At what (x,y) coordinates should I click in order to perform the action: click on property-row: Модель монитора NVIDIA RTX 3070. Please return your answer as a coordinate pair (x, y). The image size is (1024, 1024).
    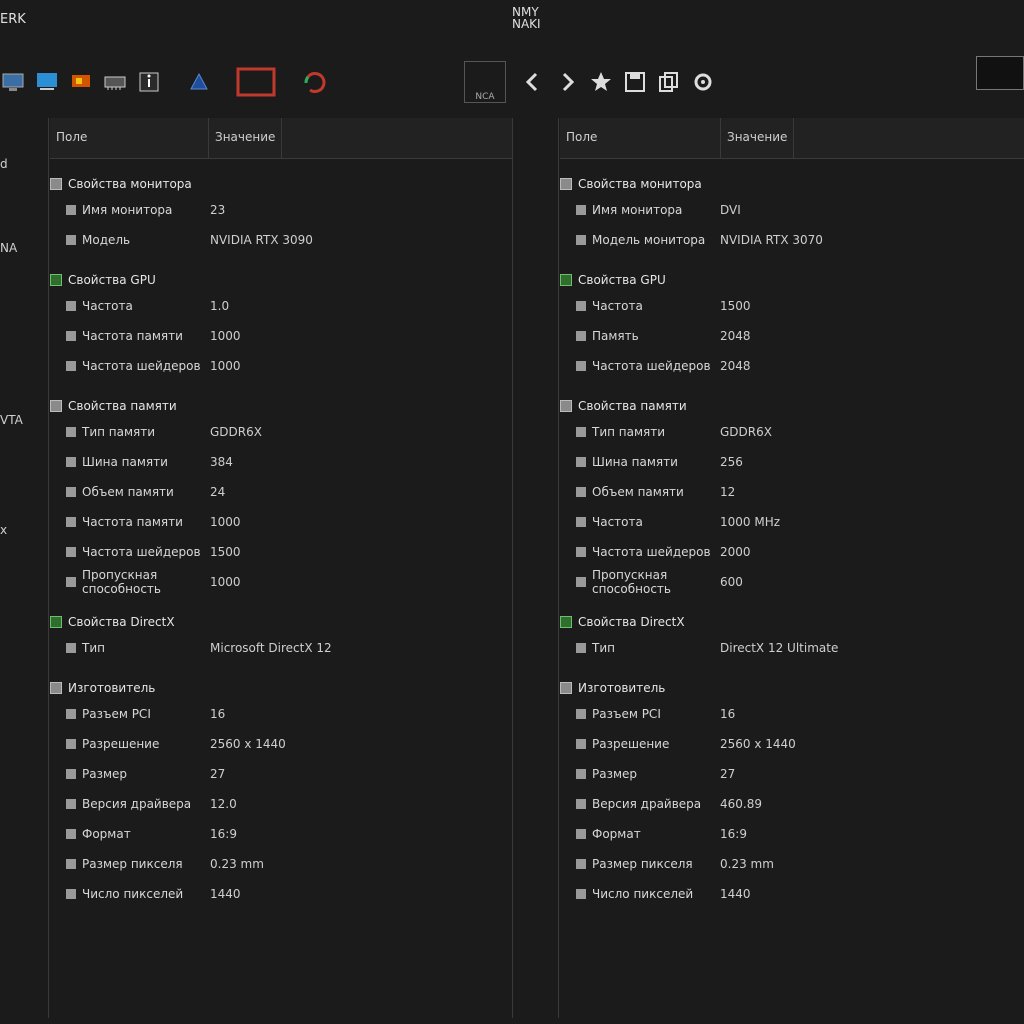
    Looking at the image, I should click on (792, 240).